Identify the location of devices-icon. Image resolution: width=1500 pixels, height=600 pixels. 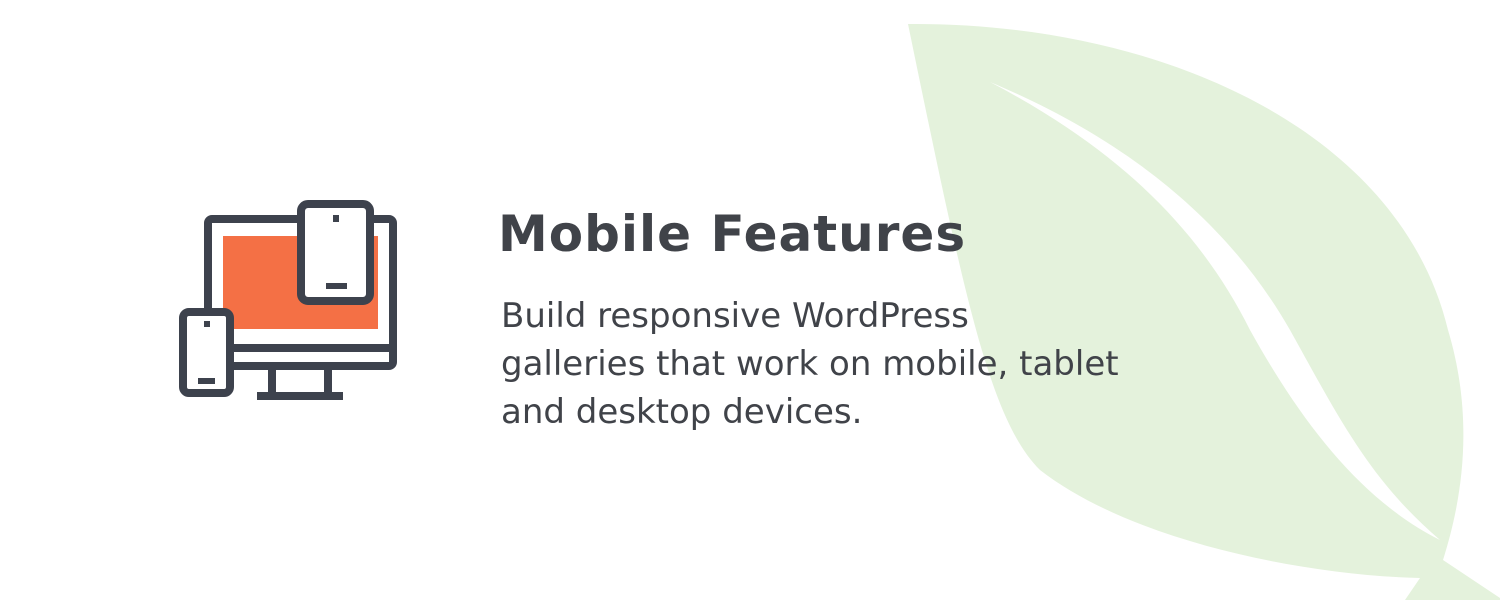
(288, 300).